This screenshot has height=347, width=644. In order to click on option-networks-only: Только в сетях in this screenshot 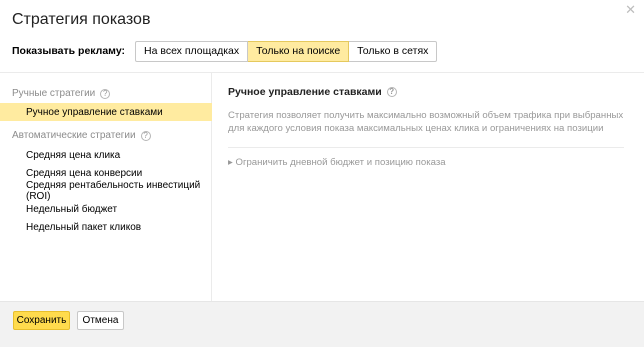, I will do `click(393, 51)`.